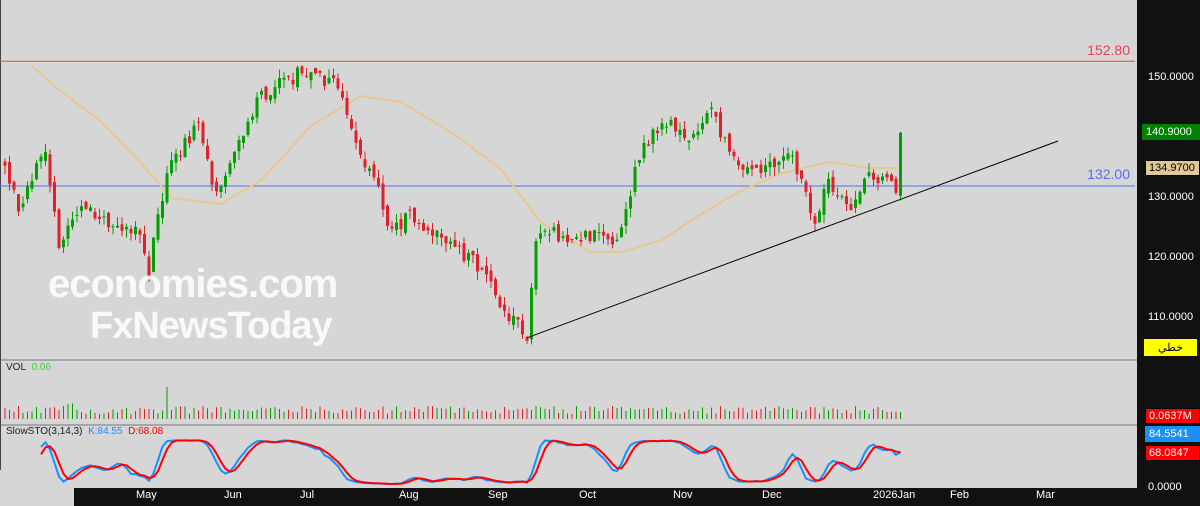  What do you see at coordinates (409, 495) in the screenshot?
I see `month-label: Aug` at bounding box center [409, 495].